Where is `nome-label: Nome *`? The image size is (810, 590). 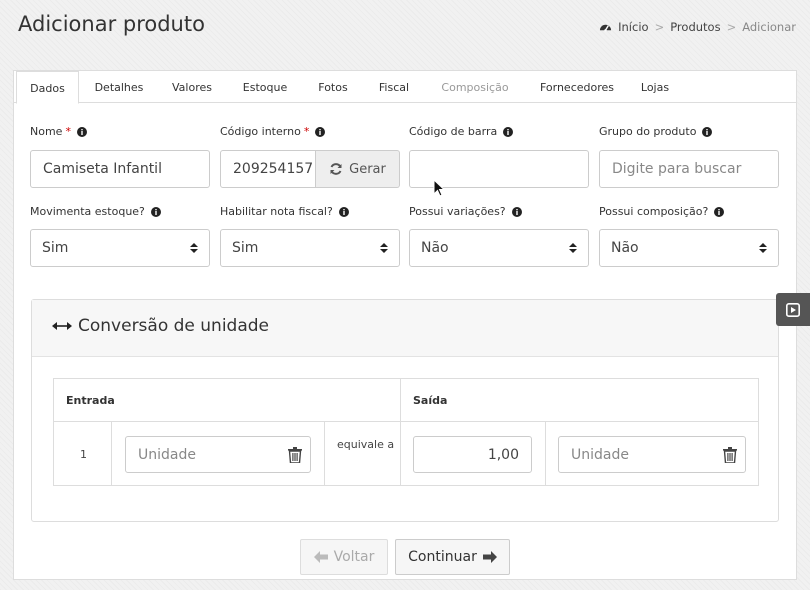
nome-label: Nome * is located at coordinates (58, 131).